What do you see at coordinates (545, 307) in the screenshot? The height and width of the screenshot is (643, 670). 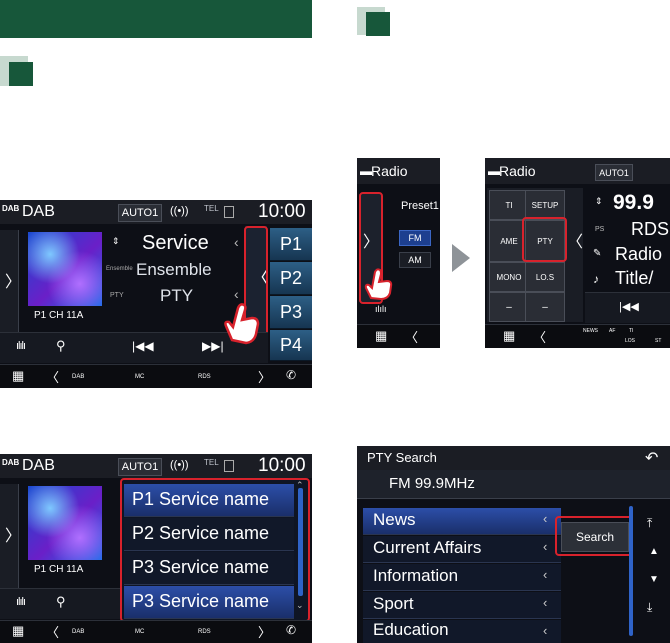 I see `minus-button-right: –` at bounding box center [545, 307].